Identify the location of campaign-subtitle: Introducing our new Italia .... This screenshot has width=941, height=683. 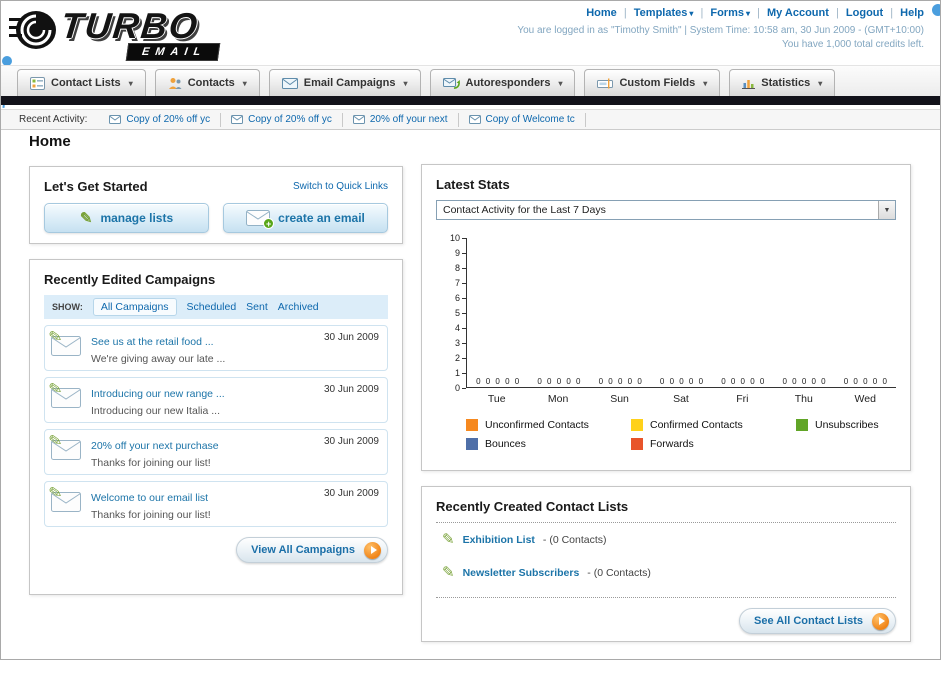
(155, 410).